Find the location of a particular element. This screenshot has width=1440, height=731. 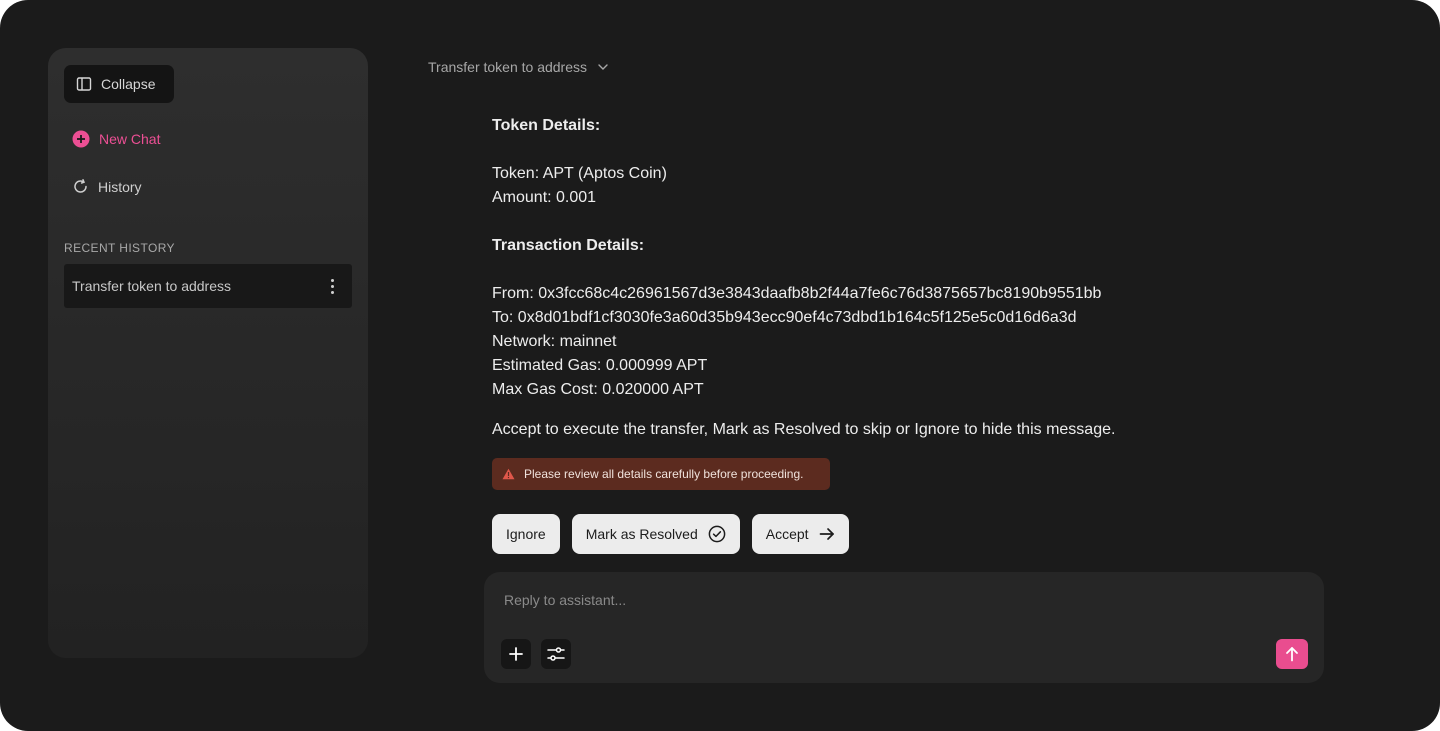

new-chat-button: New Chat is located at coordinates (116, 139).